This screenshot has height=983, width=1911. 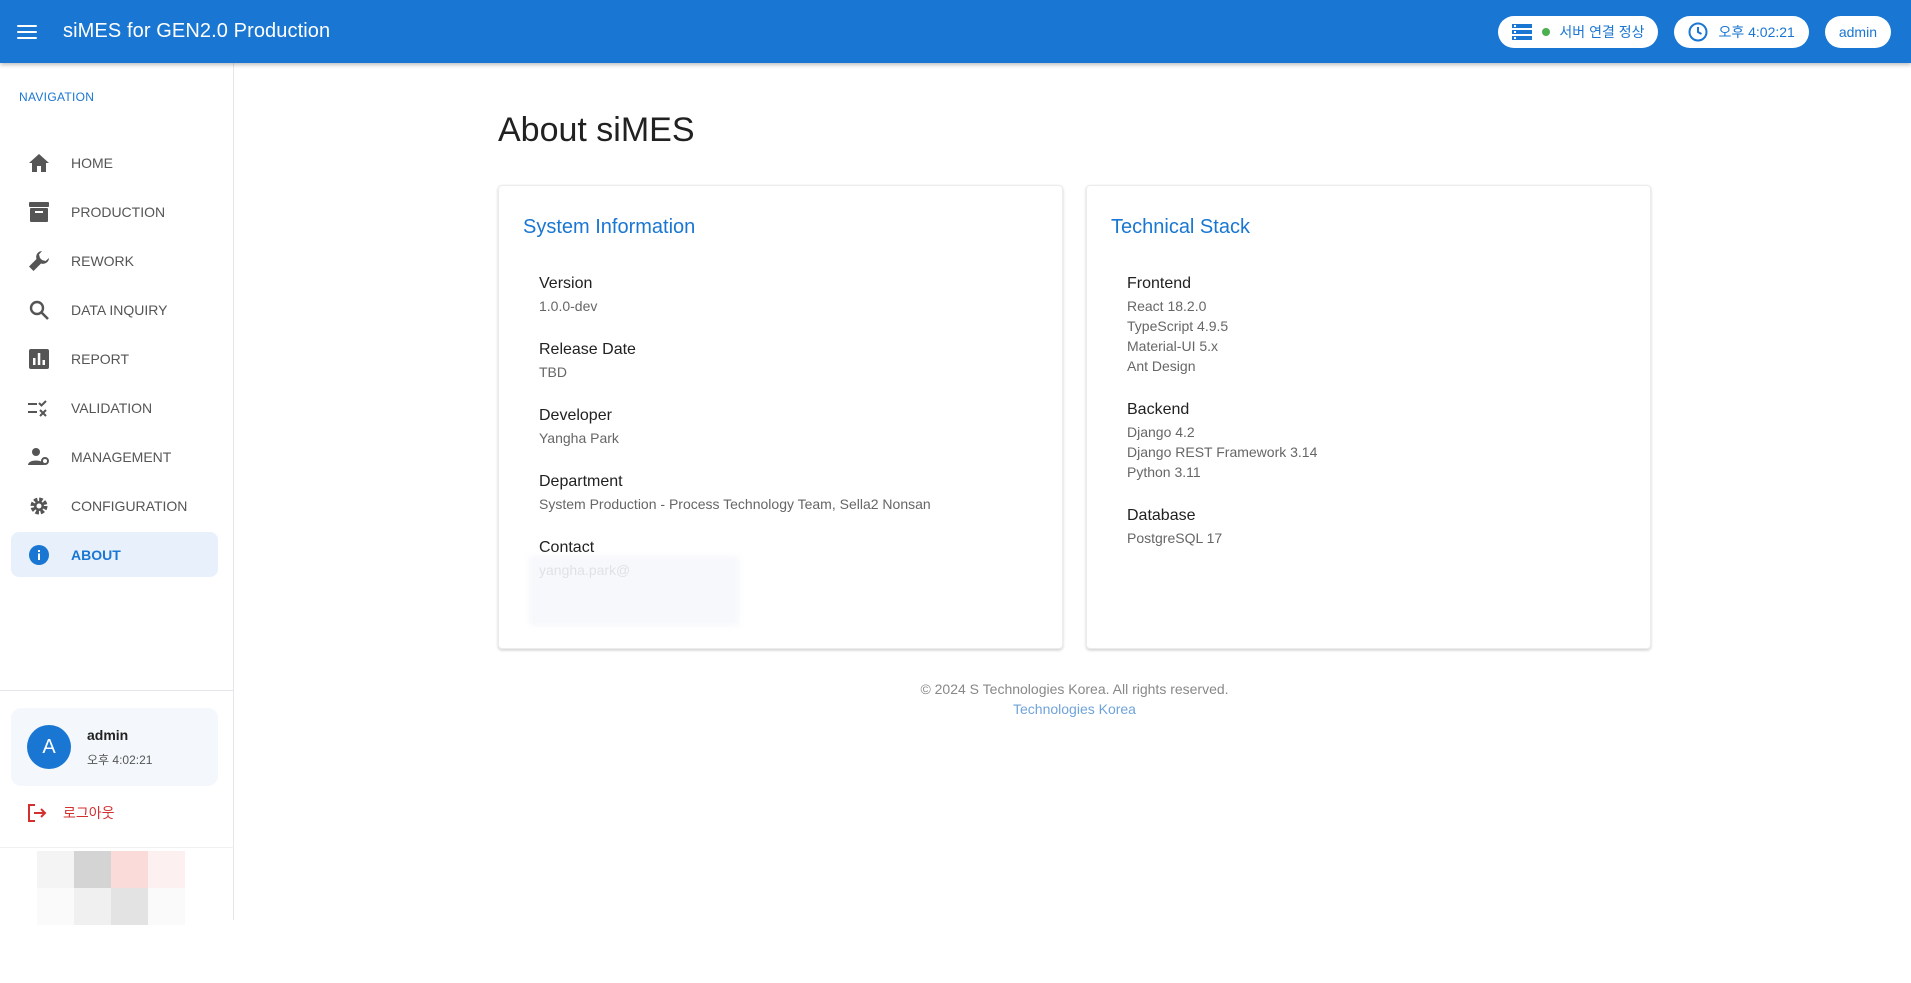 I want to click on sidebar-item-label: HOME, so click(x=92, y=162).